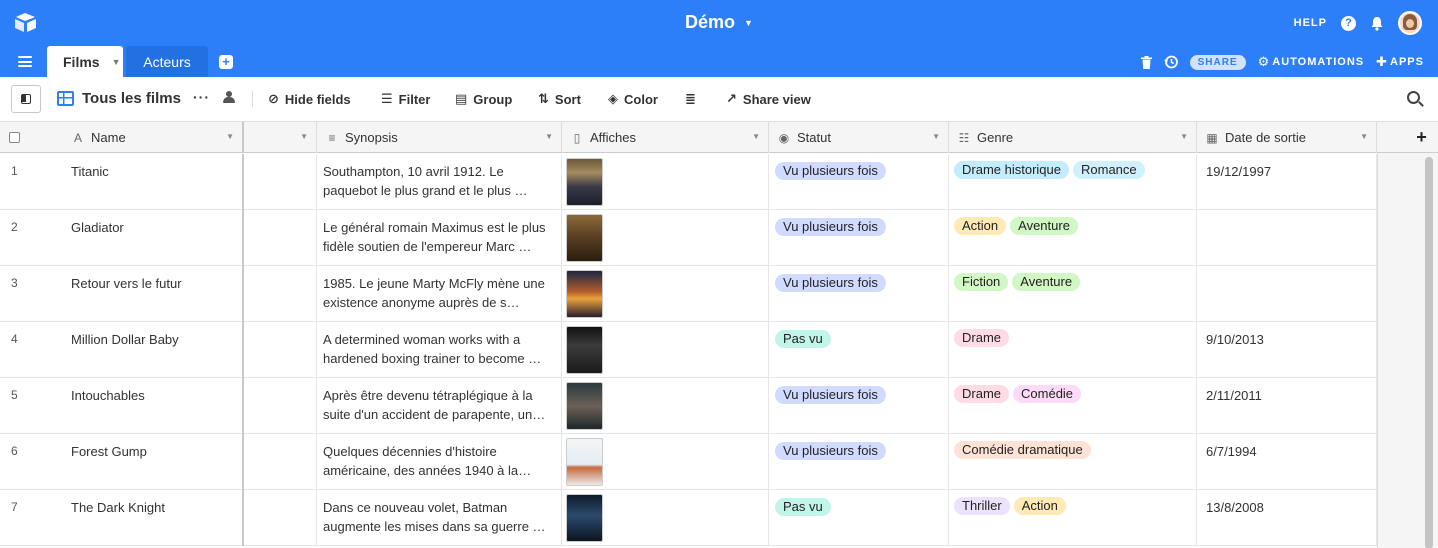 The height and width of the screenshot is (548, 1438). What do you see at coordinates (1073, 182) in the screenshot?
I see `cell-genre: Drame historique Romance` at bounding box center [1073, 182].